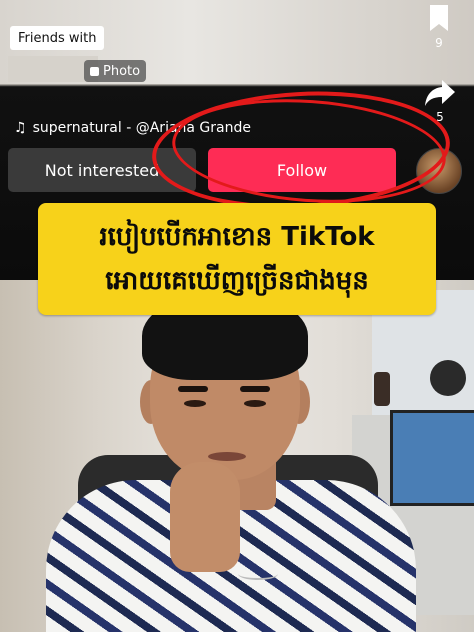  What do you see at coordinates (94, 71) in the screenshot?
I see `photo-icon` at bounding box center [94, 71].